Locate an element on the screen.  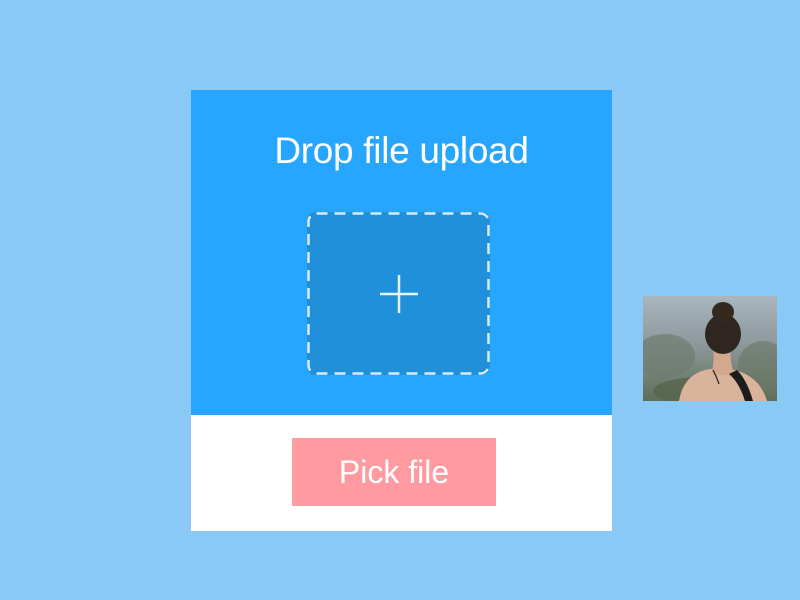
upload-title: Drop file upload is located at coordinates (401, 150).